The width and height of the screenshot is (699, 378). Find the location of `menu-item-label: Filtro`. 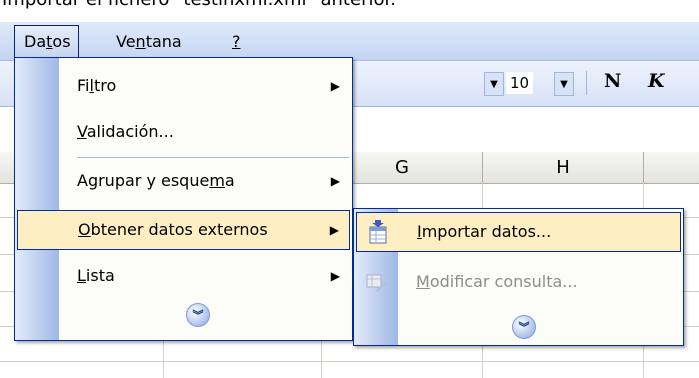

menu-item-label: Filtro is located at coordinates (97, 85).